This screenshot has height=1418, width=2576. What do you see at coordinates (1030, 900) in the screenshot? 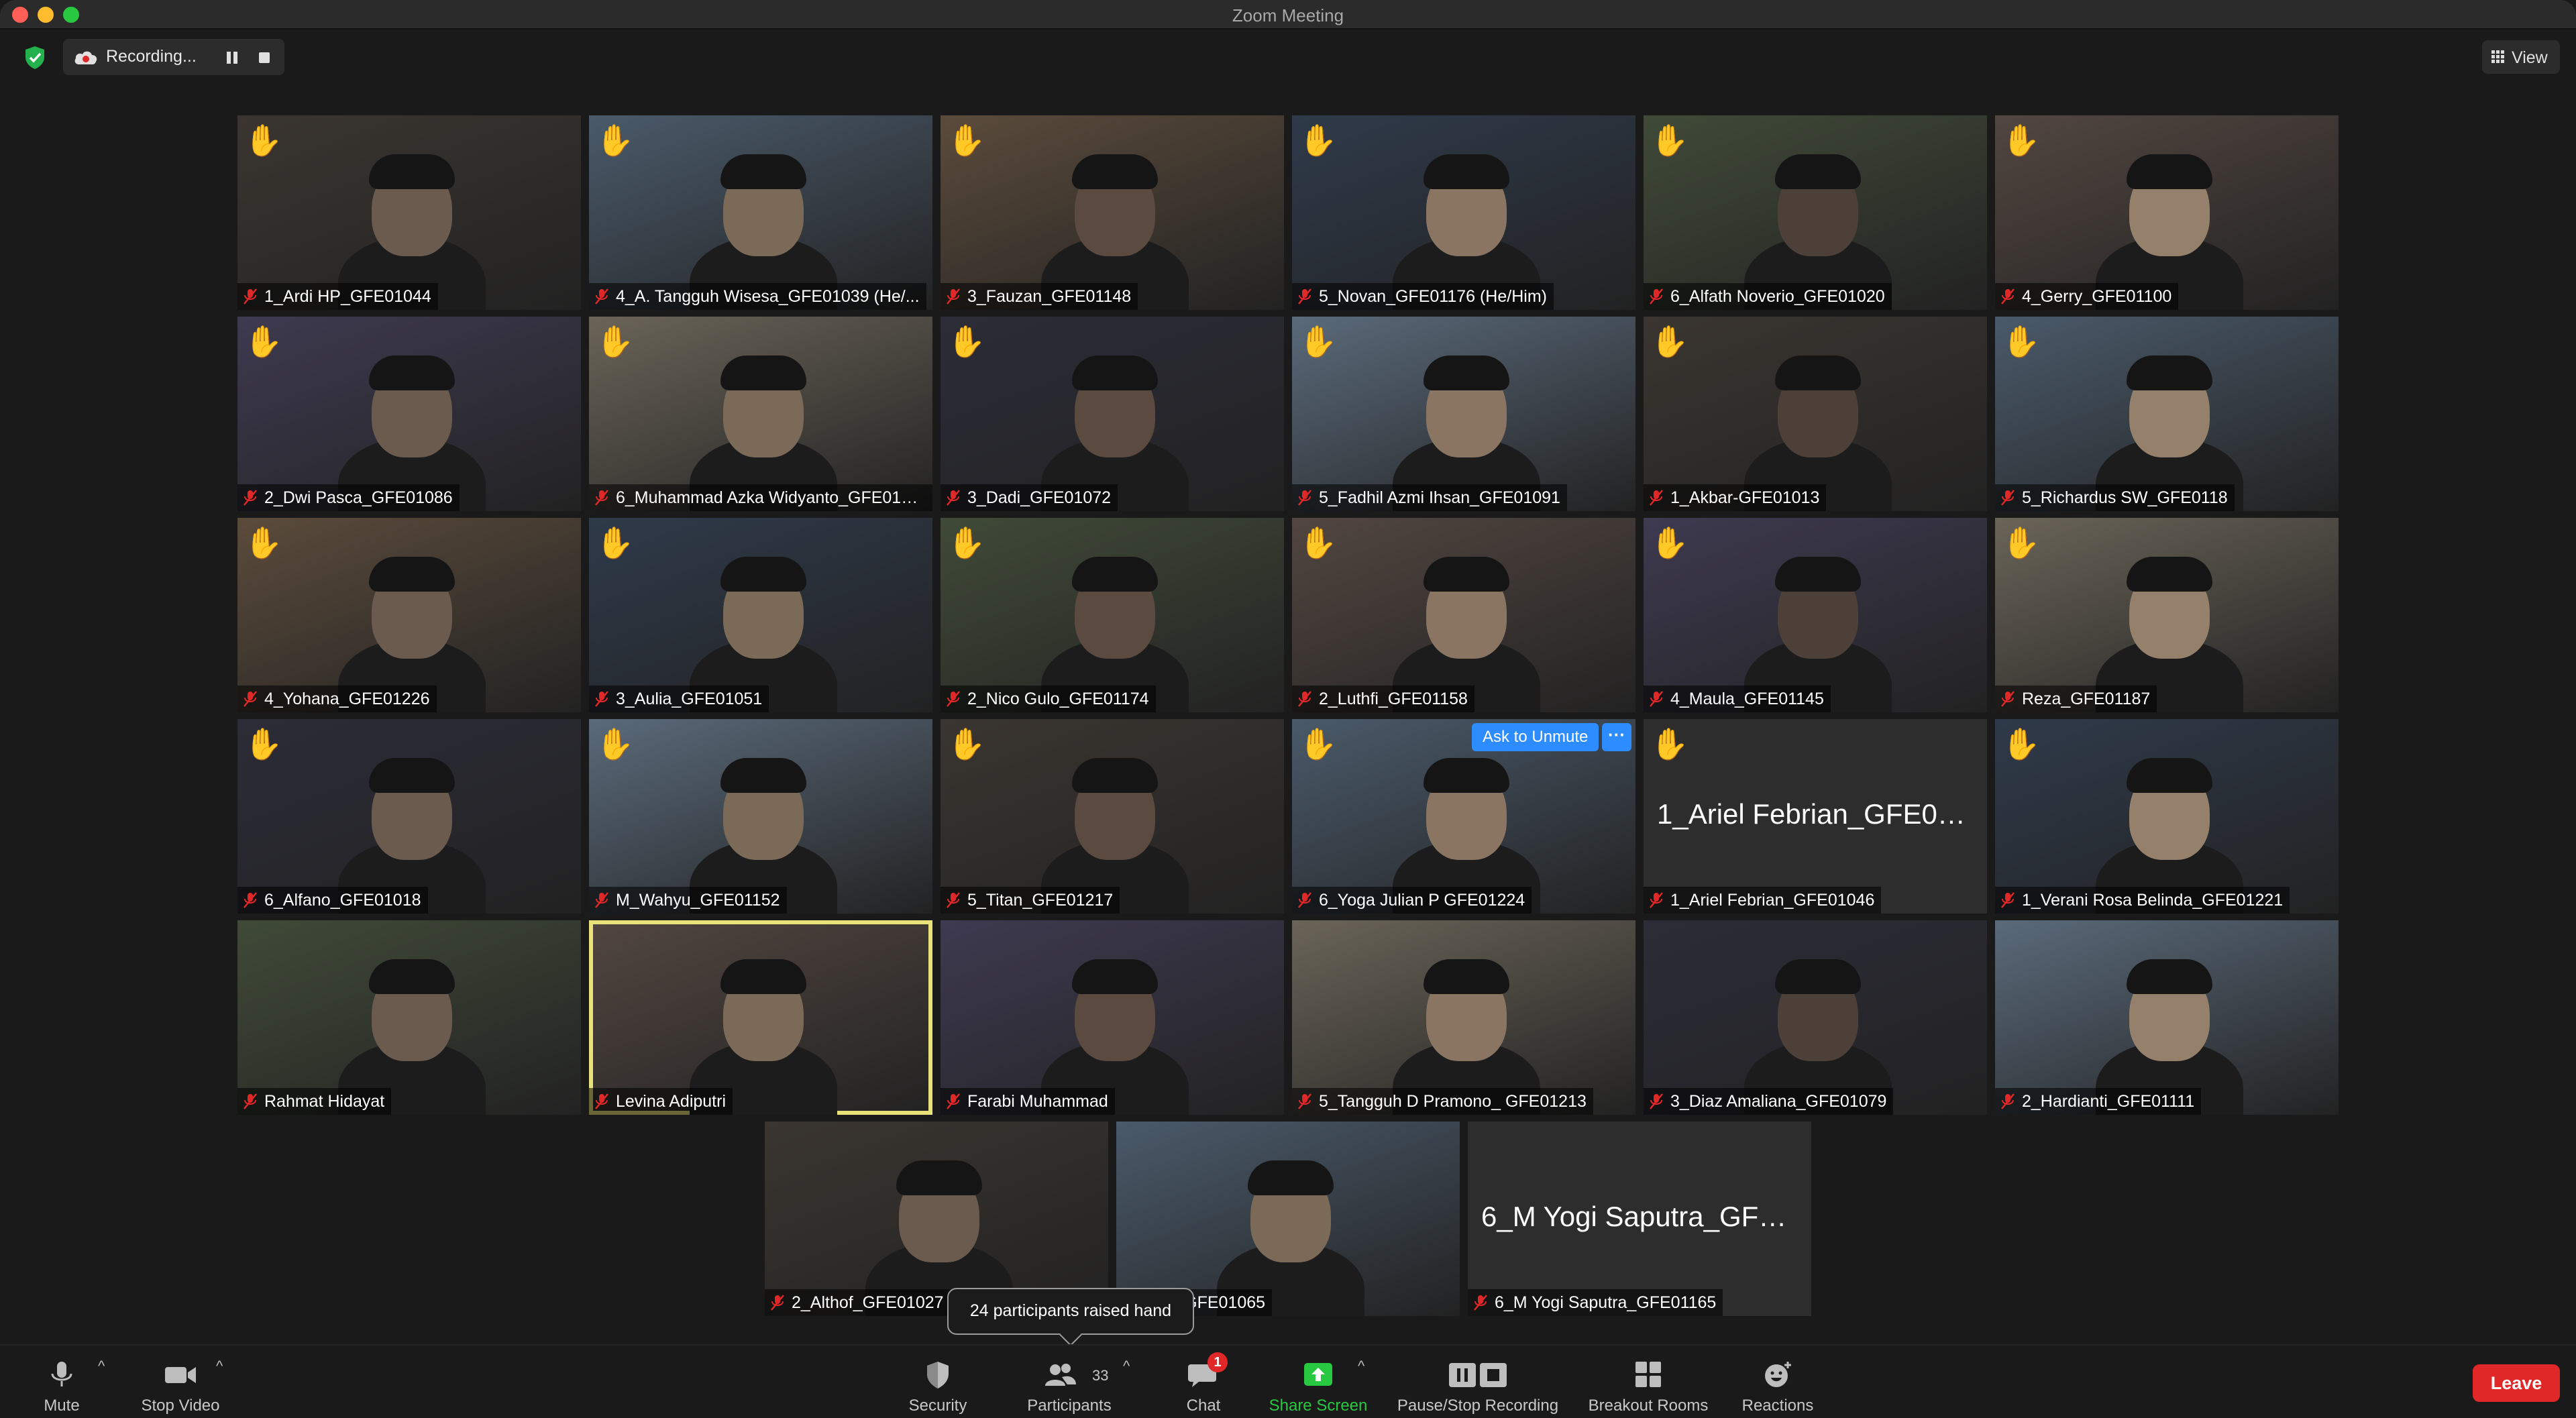
I see `participant-name-bar: 5_Titan_GFE01217` at bounding box center [1030, 900].